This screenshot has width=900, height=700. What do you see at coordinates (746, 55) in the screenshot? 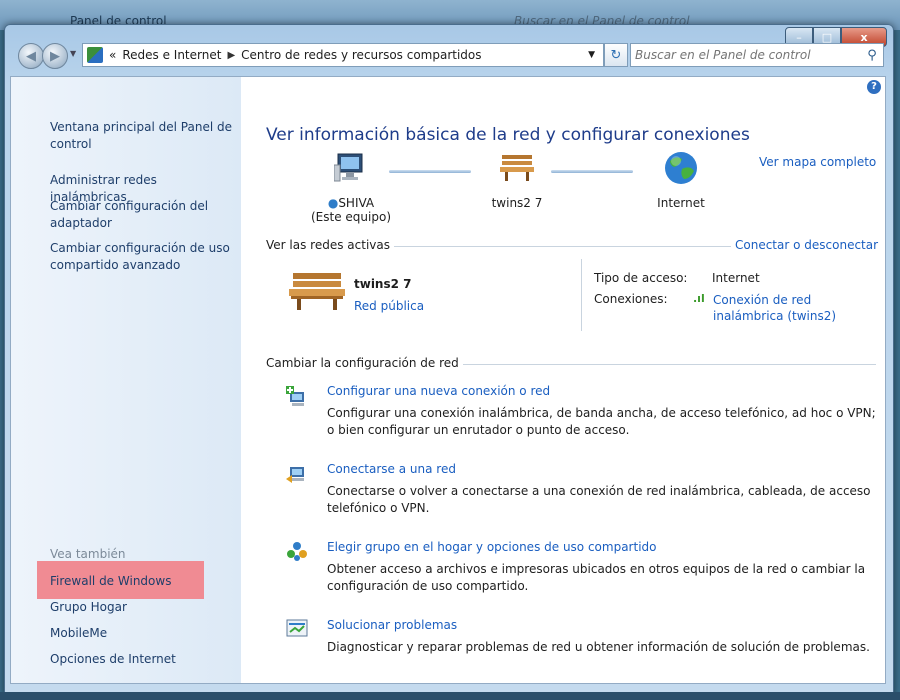
I see `search-input` at bounding box center [746, 55].